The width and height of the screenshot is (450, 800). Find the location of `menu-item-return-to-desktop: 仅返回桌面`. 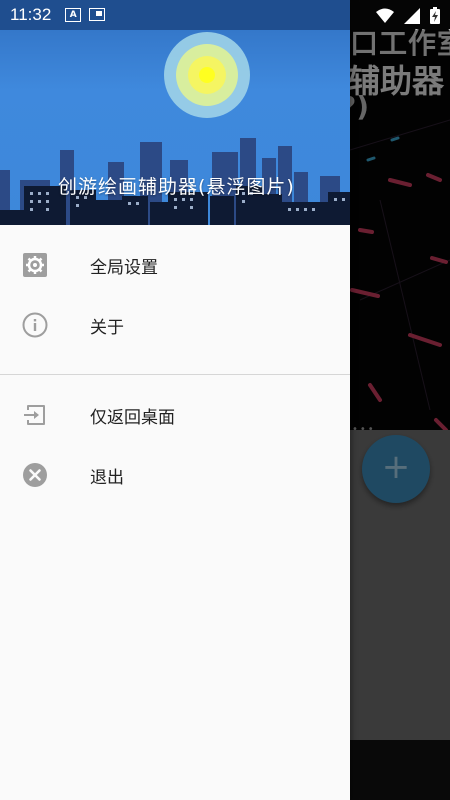

menu-item-return-to-desktop: 仅返回桌面 is located at coordinates (175, 415).